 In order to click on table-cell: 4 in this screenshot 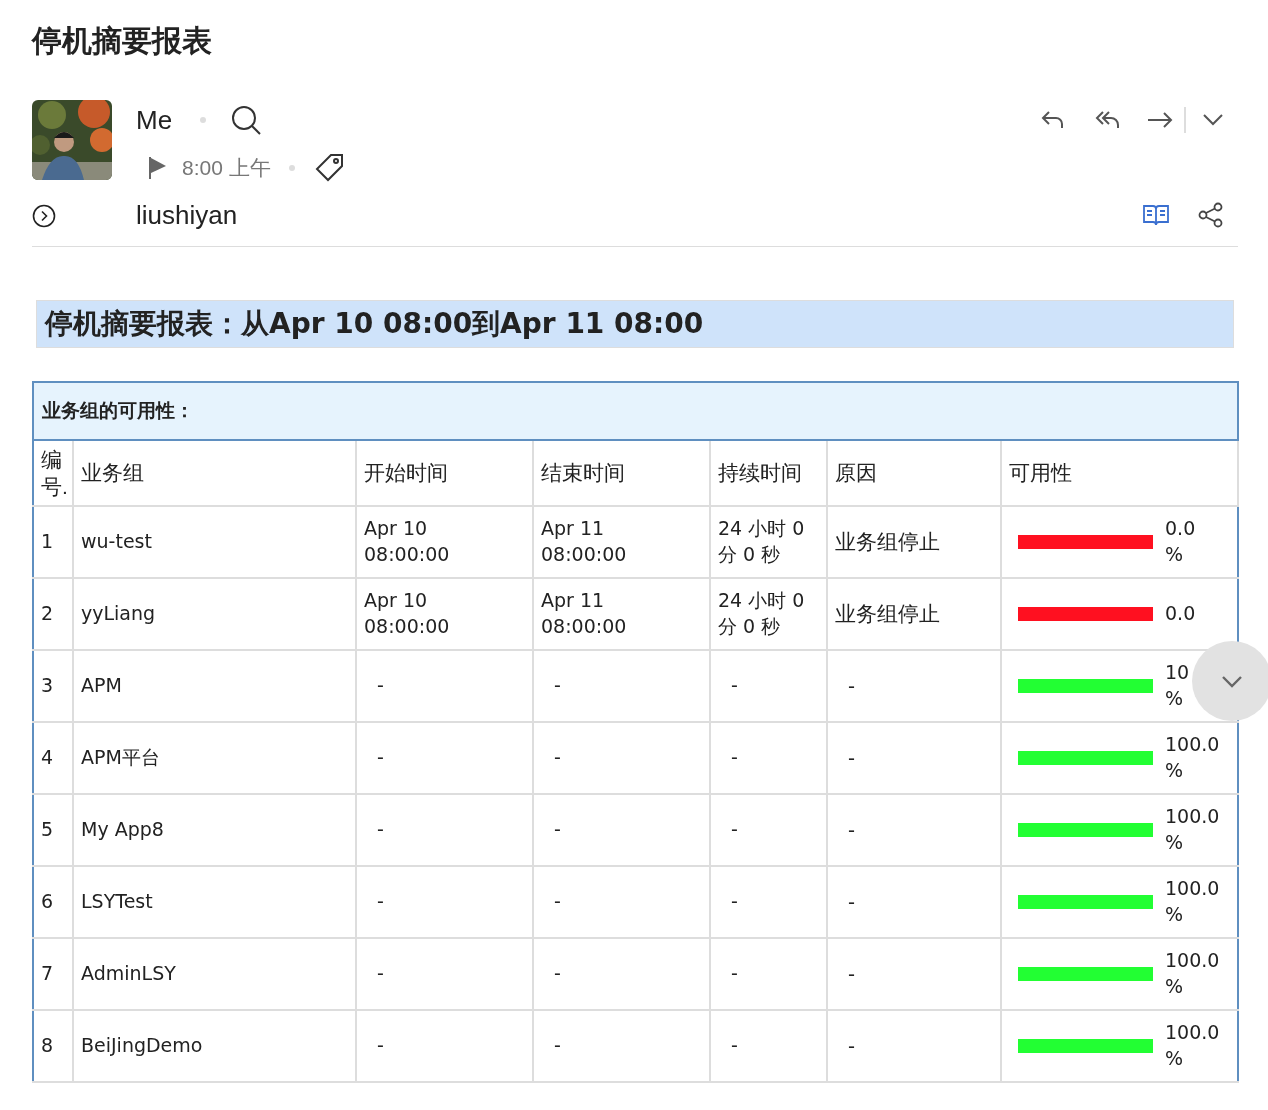, I will do `click(53, 758)`.